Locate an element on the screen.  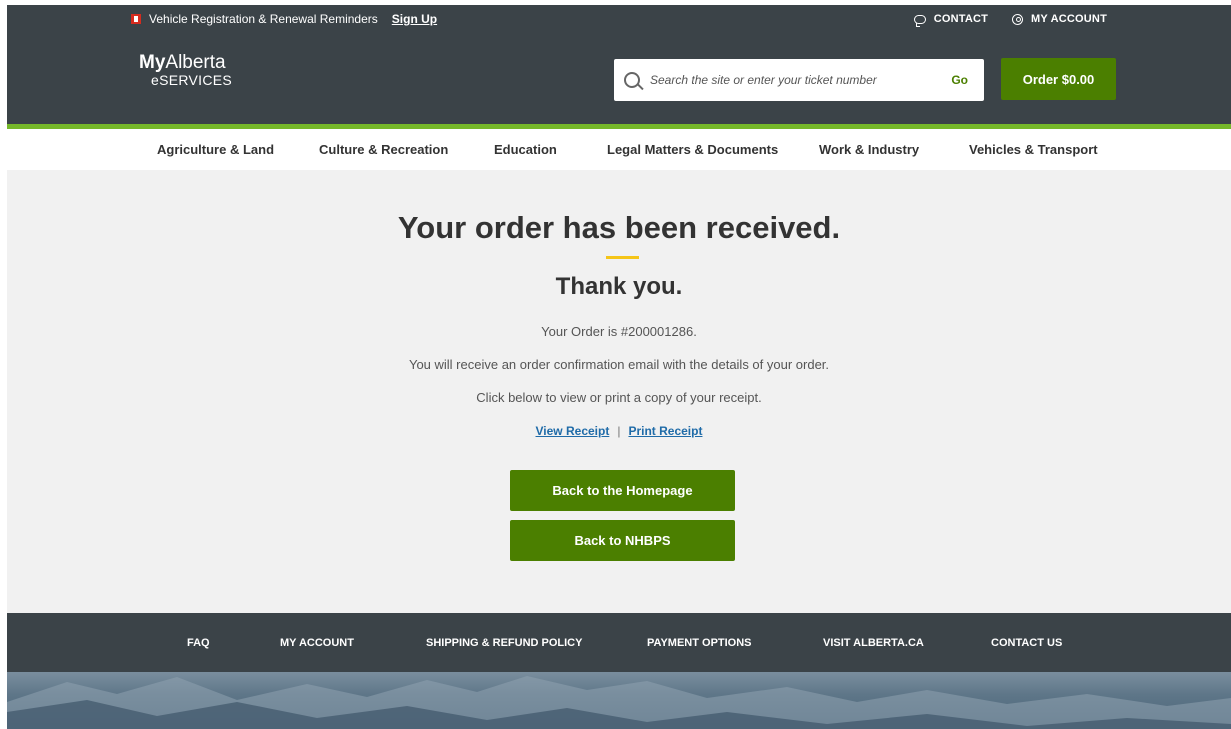
footer-link-payment: PAYMENT OPTIONS is located at coordinates (699, 643).